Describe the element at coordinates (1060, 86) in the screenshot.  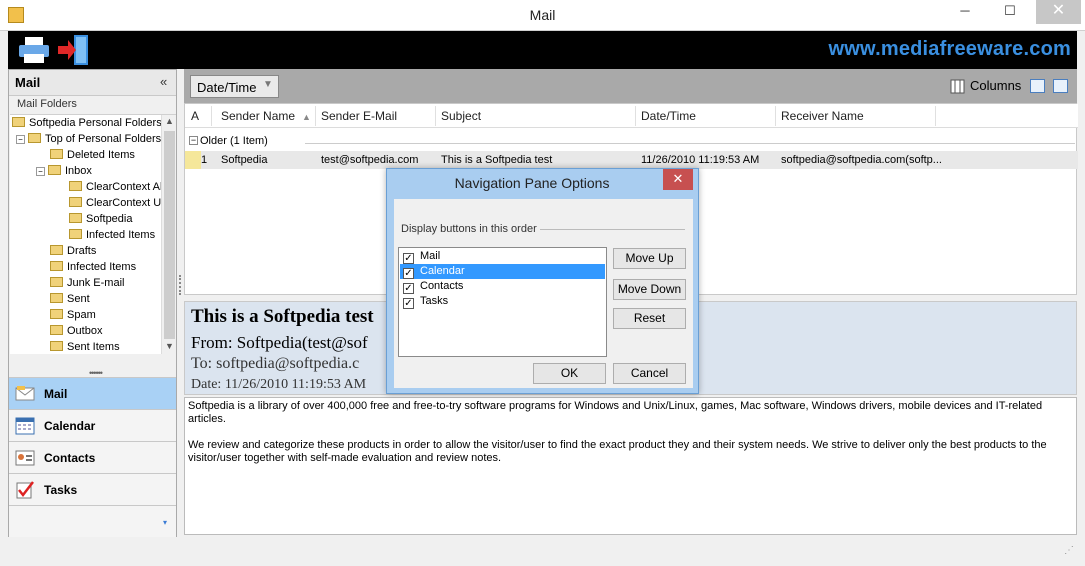
I see `expand-all-icon` at that location.